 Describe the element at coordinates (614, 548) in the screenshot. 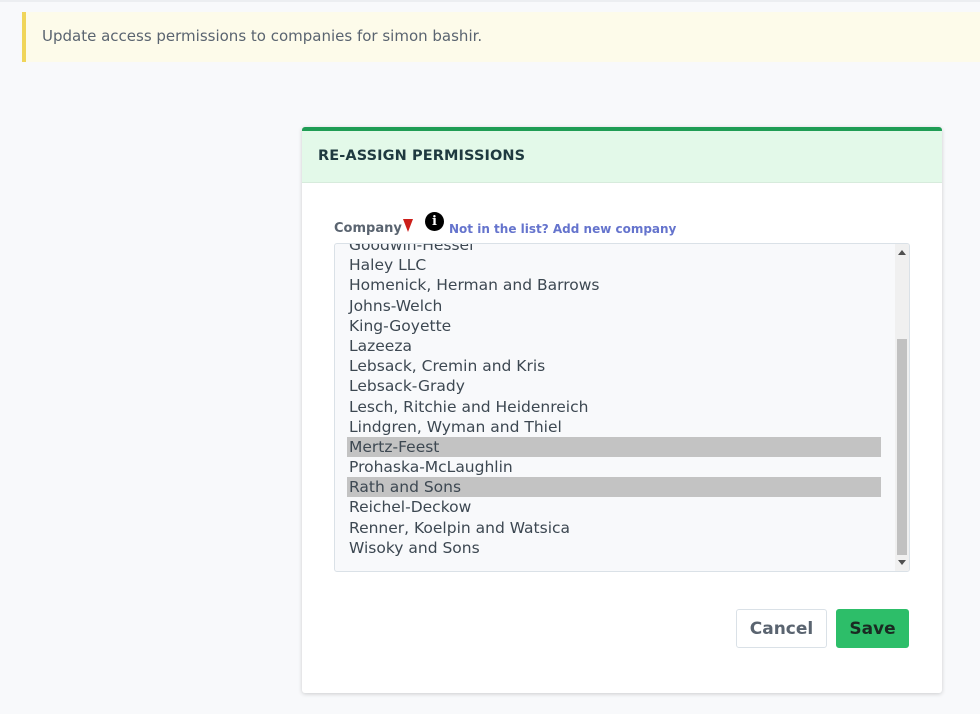

I see `company-option: Wisoky and Sons` at that location.